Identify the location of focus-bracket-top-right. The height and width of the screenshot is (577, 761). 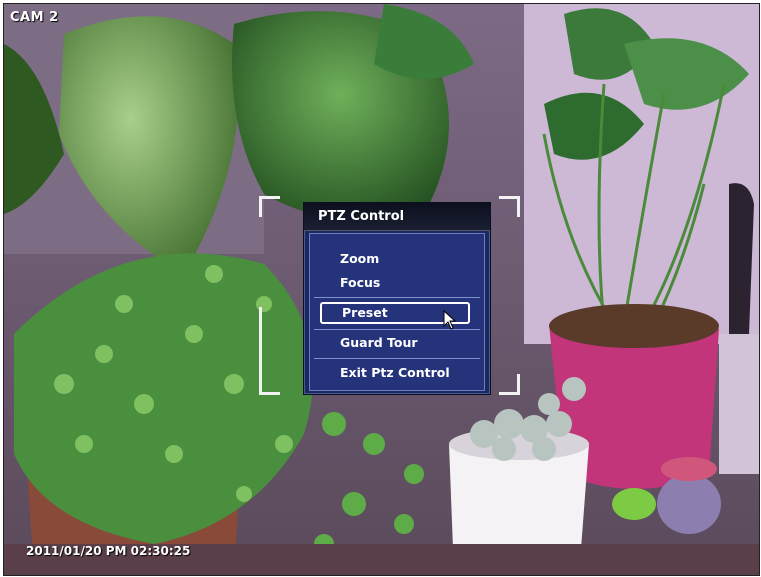
(509, 206).